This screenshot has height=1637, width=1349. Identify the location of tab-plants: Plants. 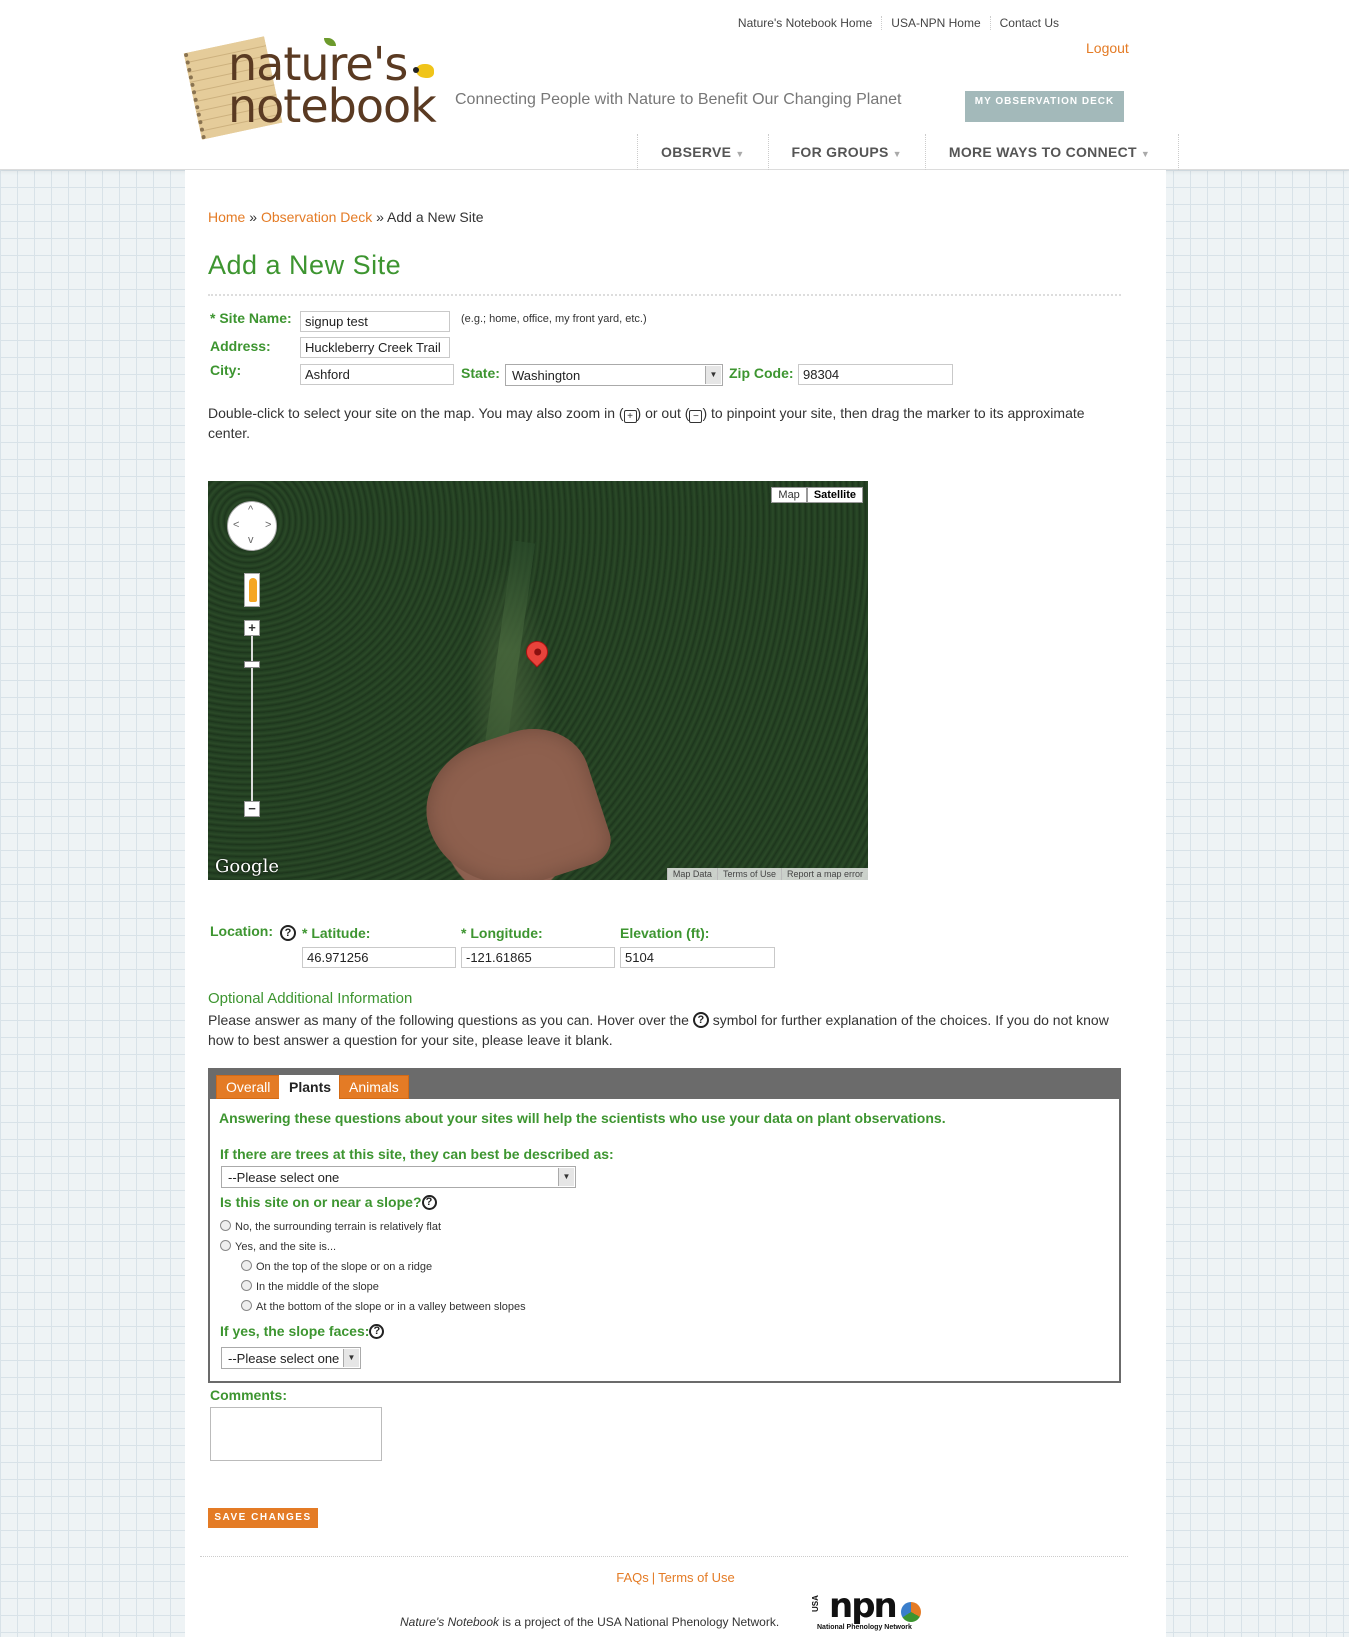
(310, 1087).